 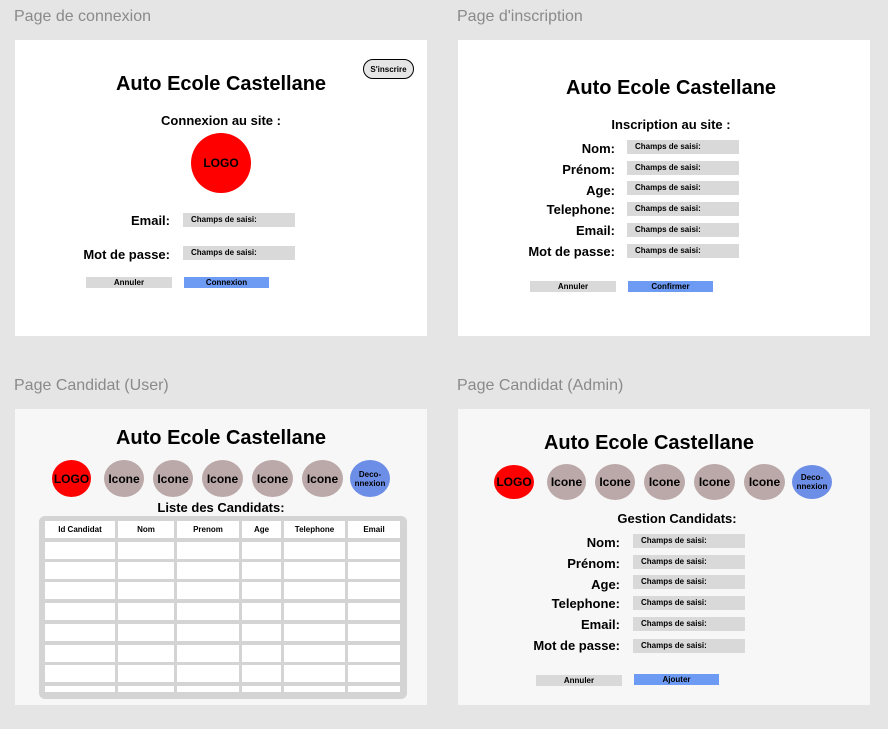 What do you see at coordinates (671, 124) in the screenshot?
I see `signup-subtitle: Inscription au site :` at bounding box center [671, 124].